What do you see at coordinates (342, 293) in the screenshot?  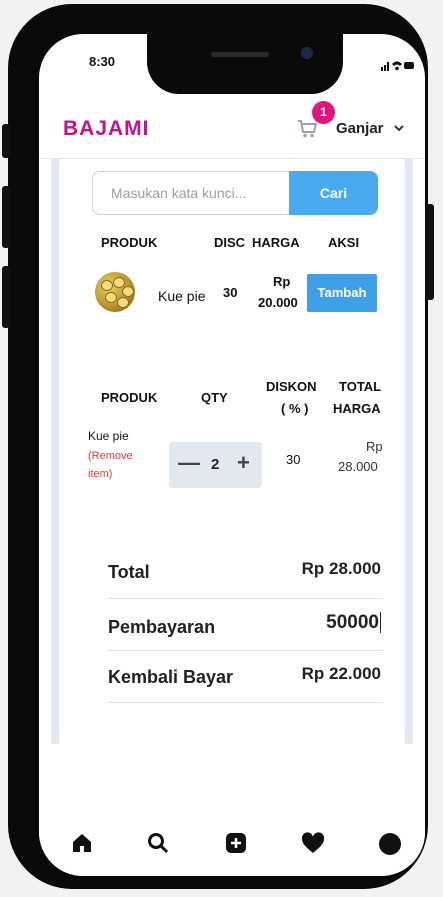 I see `add-product-button: Tambah` at bounding box center [342, 293].